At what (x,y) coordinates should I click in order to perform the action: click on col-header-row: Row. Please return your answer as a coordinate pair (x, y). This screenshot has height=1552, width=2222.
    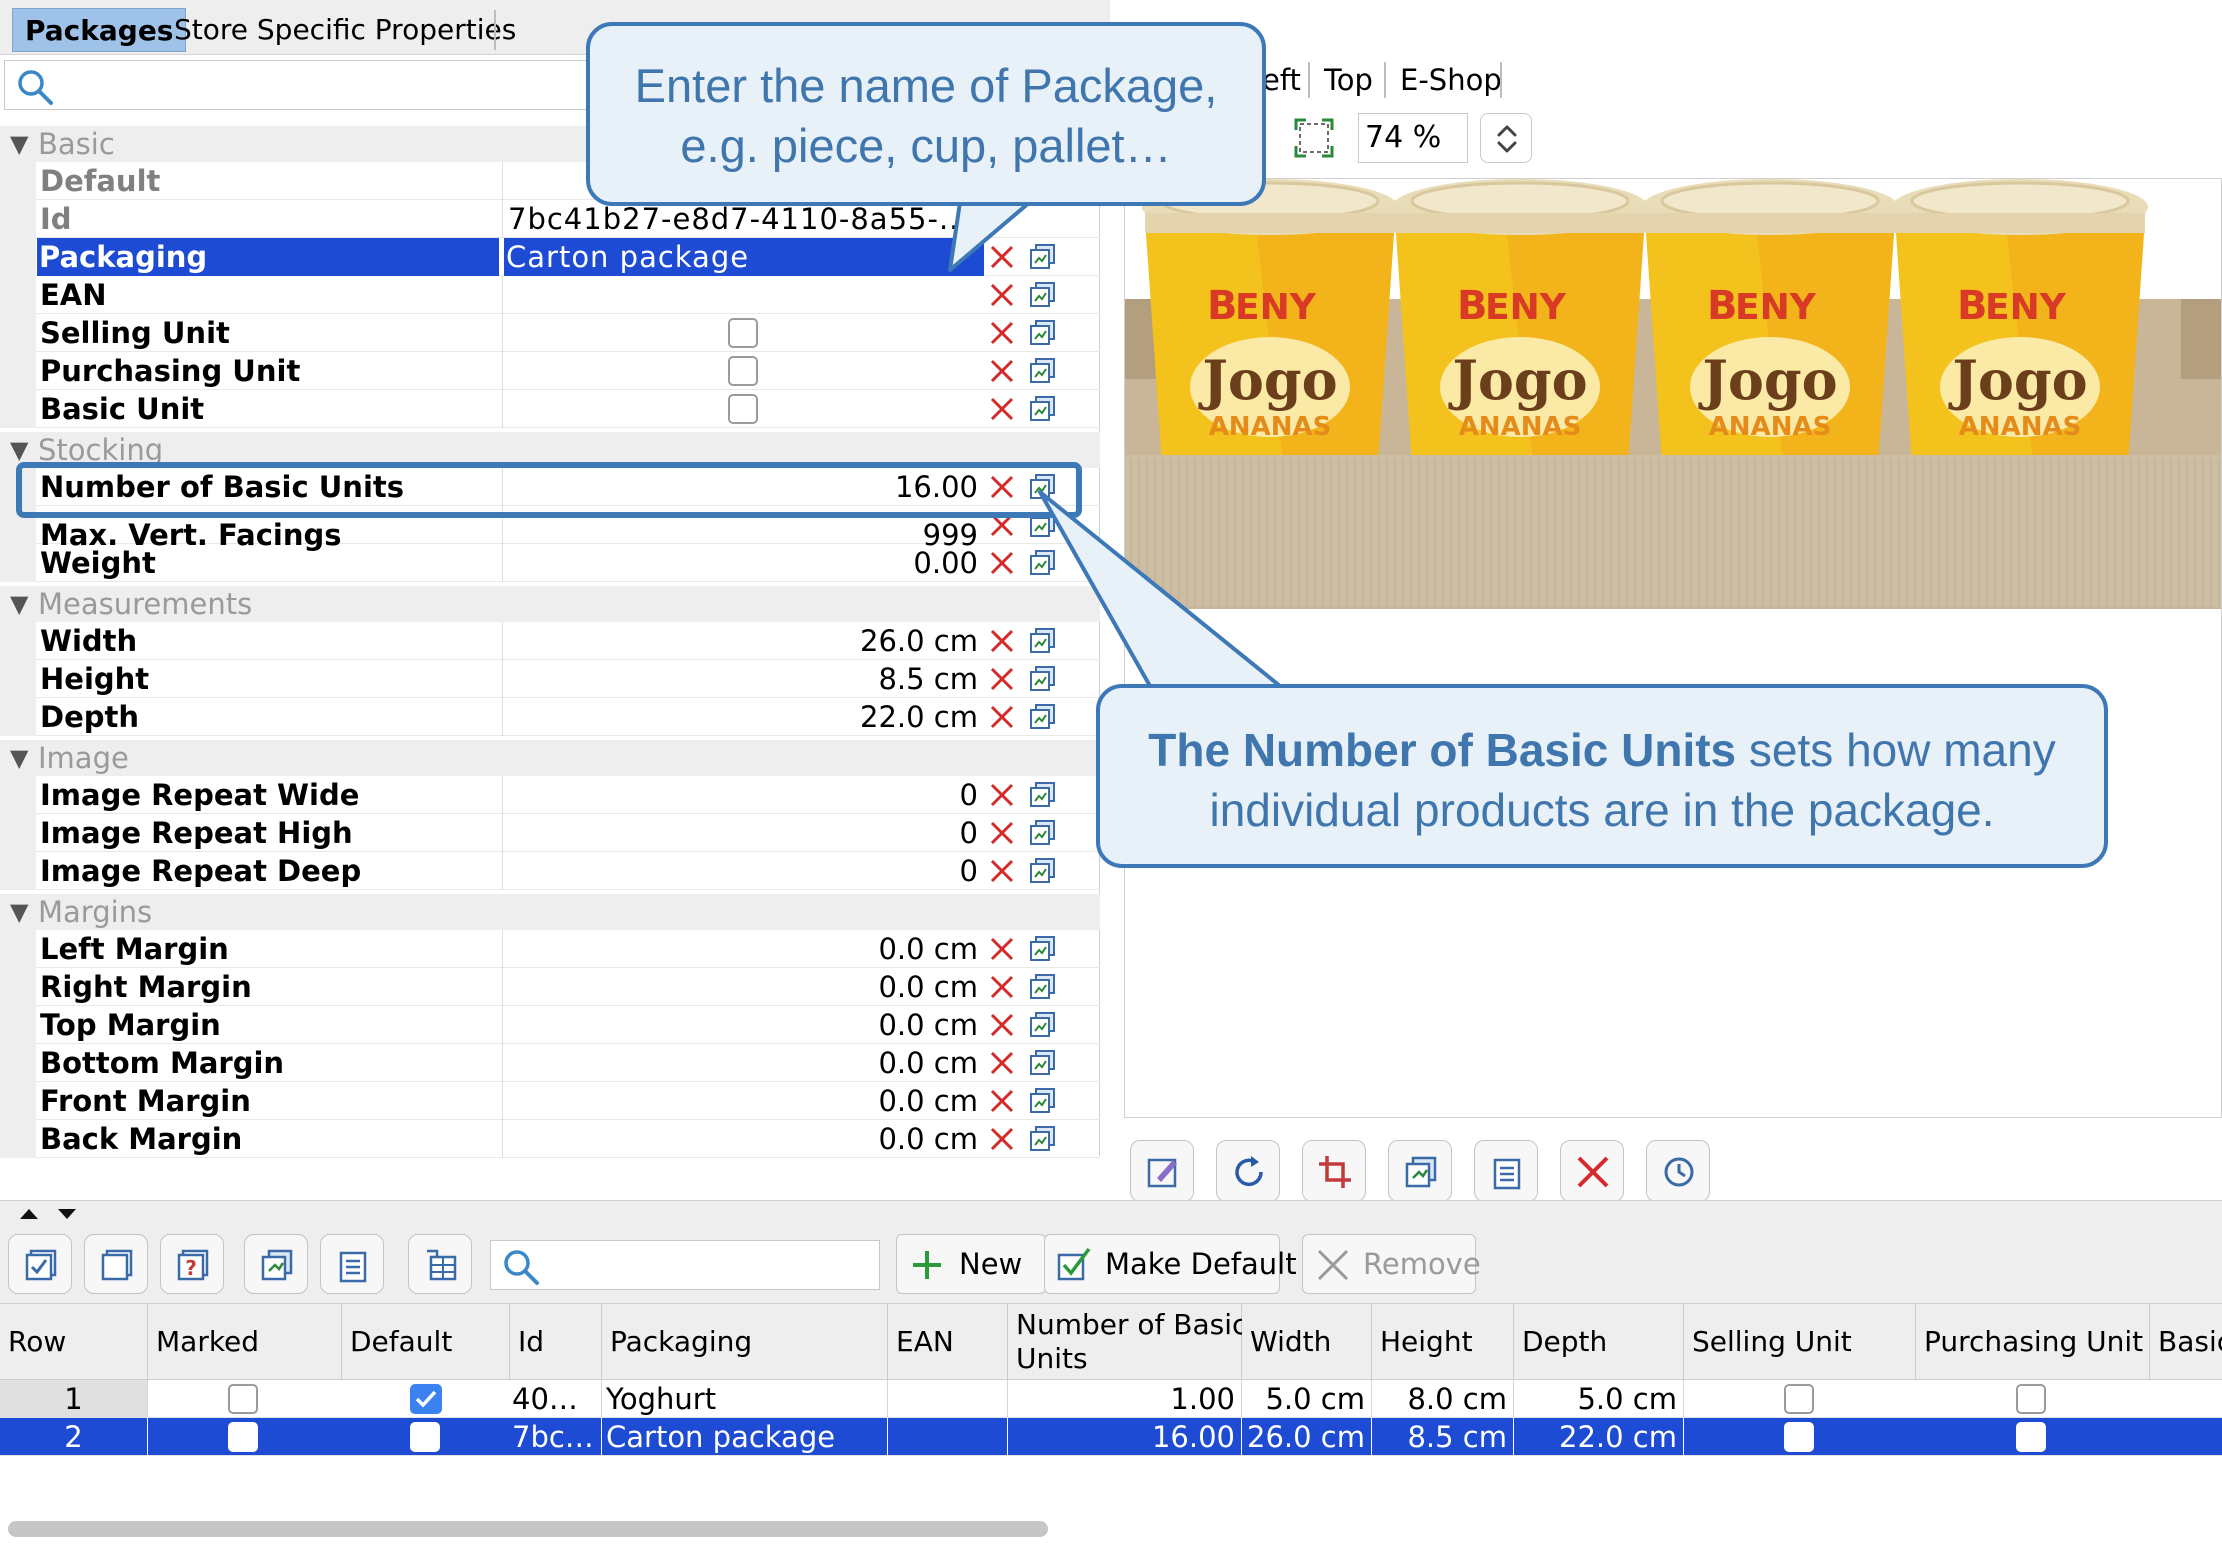
    Looking at the image, I should click on (74, 1342).